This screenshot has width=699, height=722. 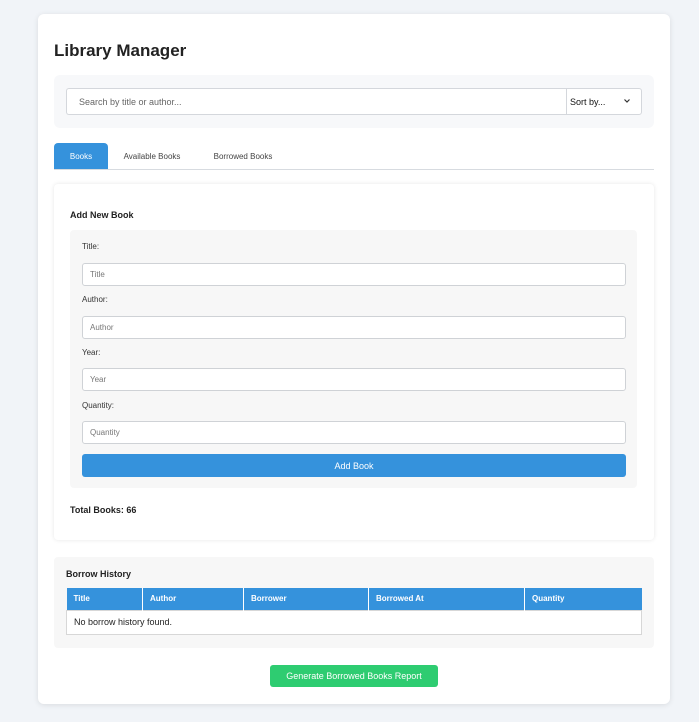 What do you see at coordinates (104, 599) in the screenshot?
I see `column-header-title: Title` at bounding box center [104, 599].